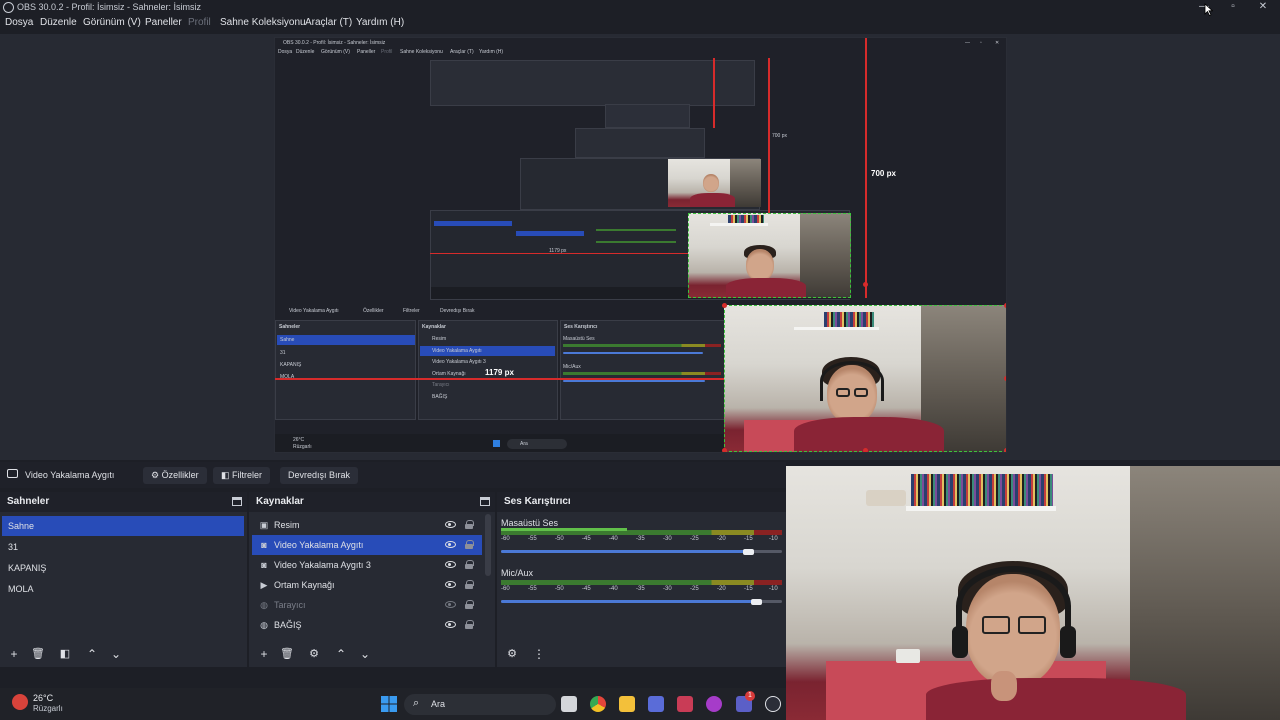 This screenshot has height=720, width=1280. What do you see at coordinates (70, 475) in the screenshot?
I see `selected-source-name: Video Yakalama Aygıtı` at bounding box center [70, 475].